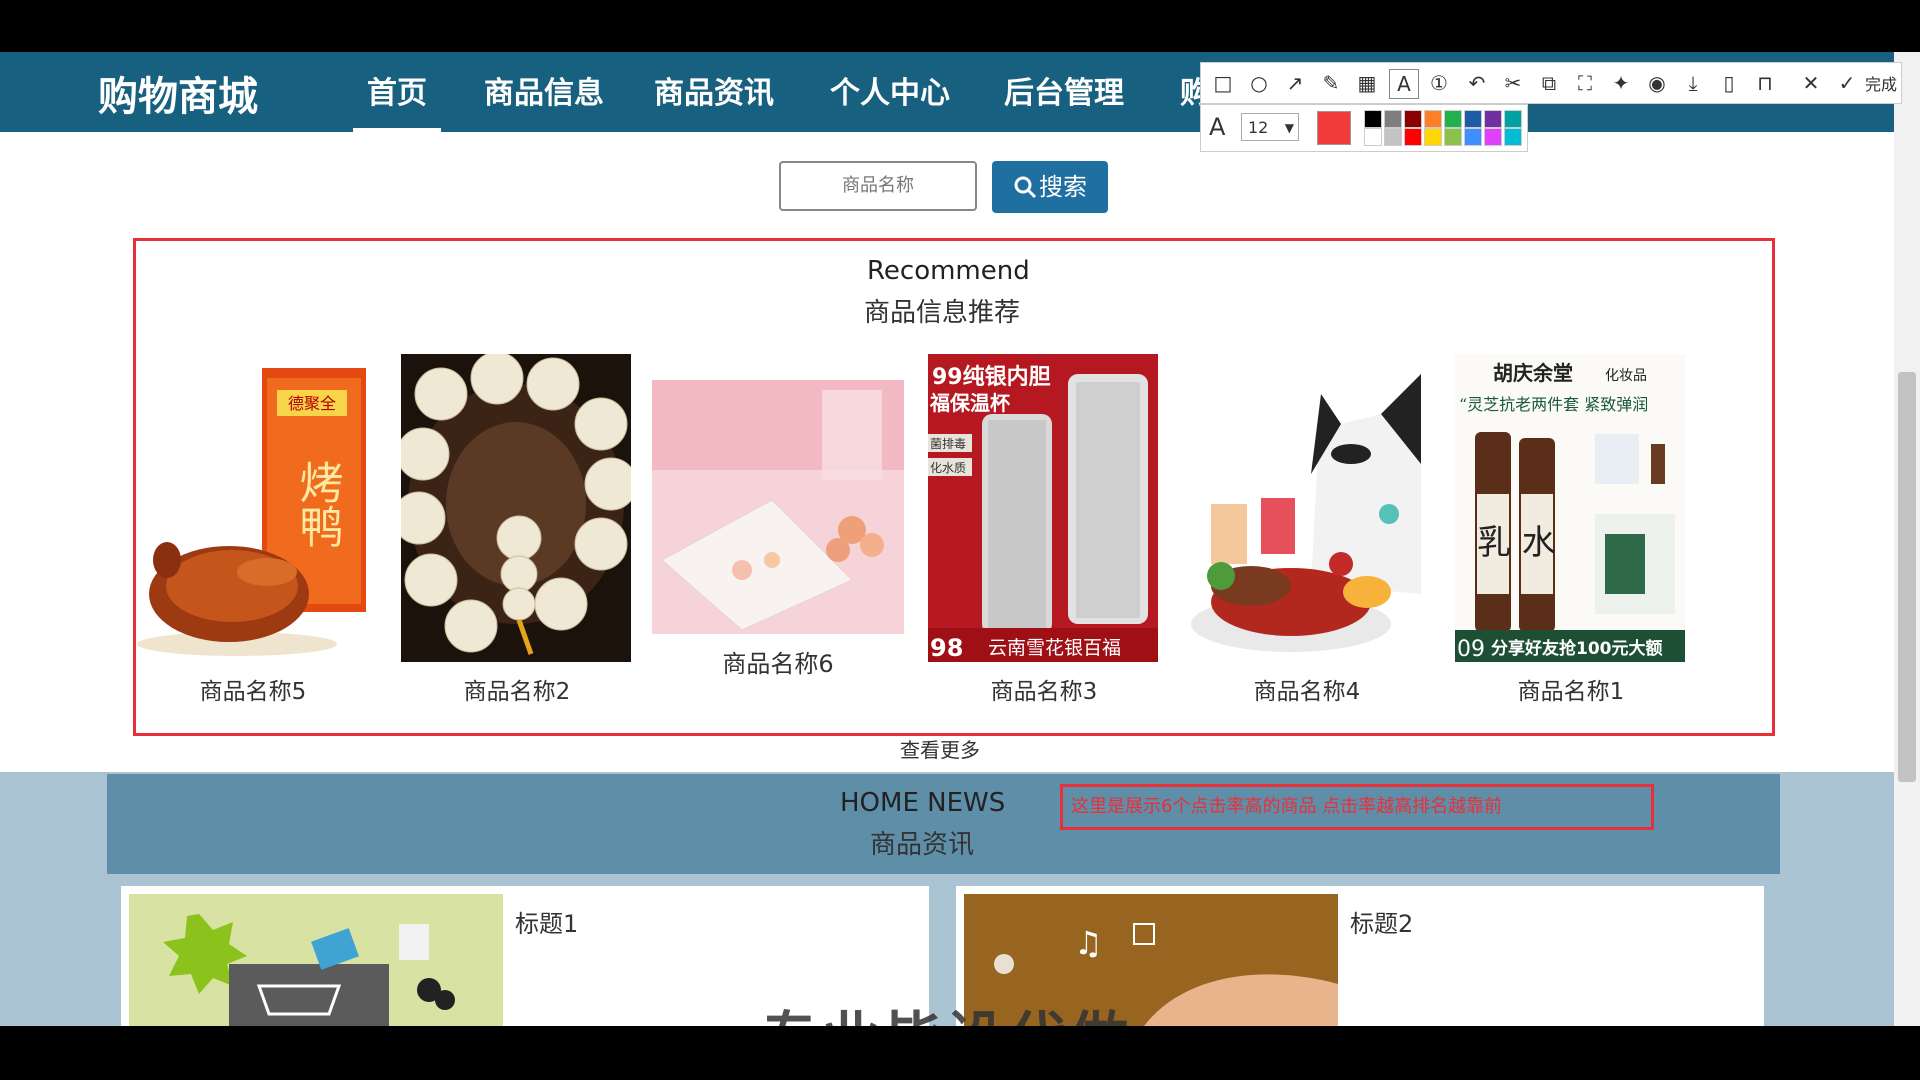  I want to click on nav-product-news: 商品资讯, so click(714, 100).